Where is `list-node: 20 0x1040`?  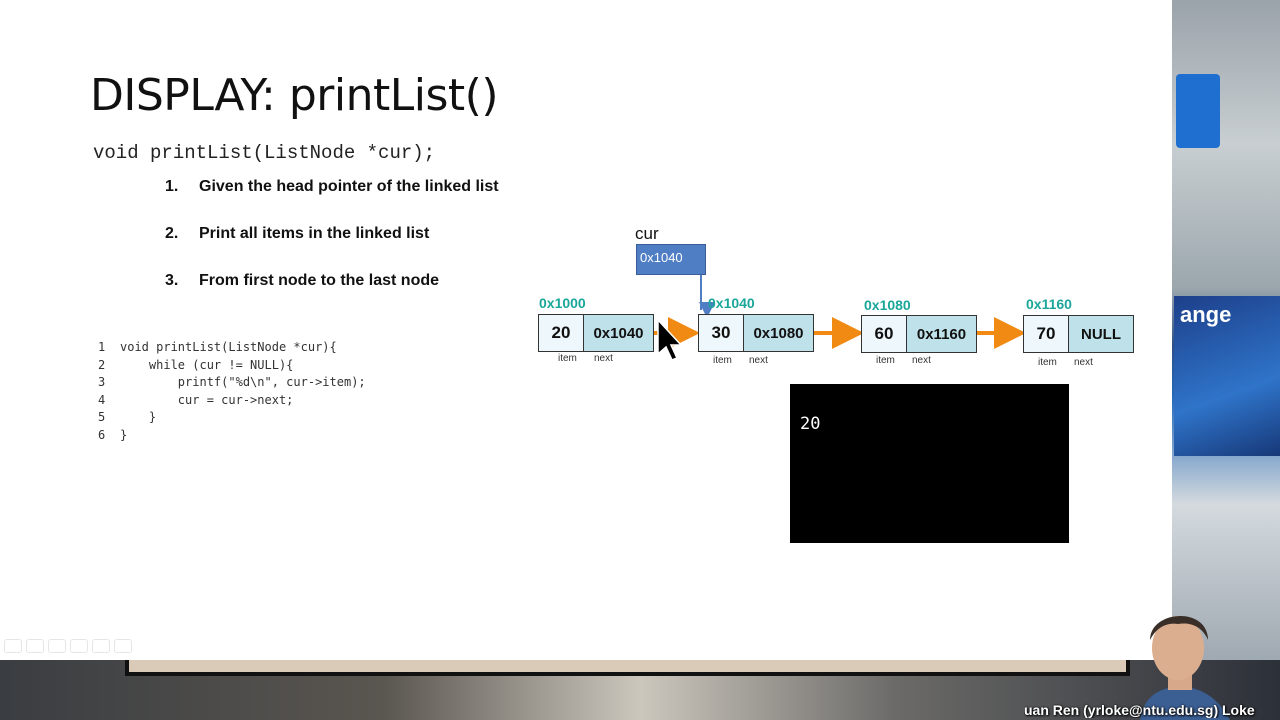 list-node: 20 0x1040 is located at coordinates (596, 333).